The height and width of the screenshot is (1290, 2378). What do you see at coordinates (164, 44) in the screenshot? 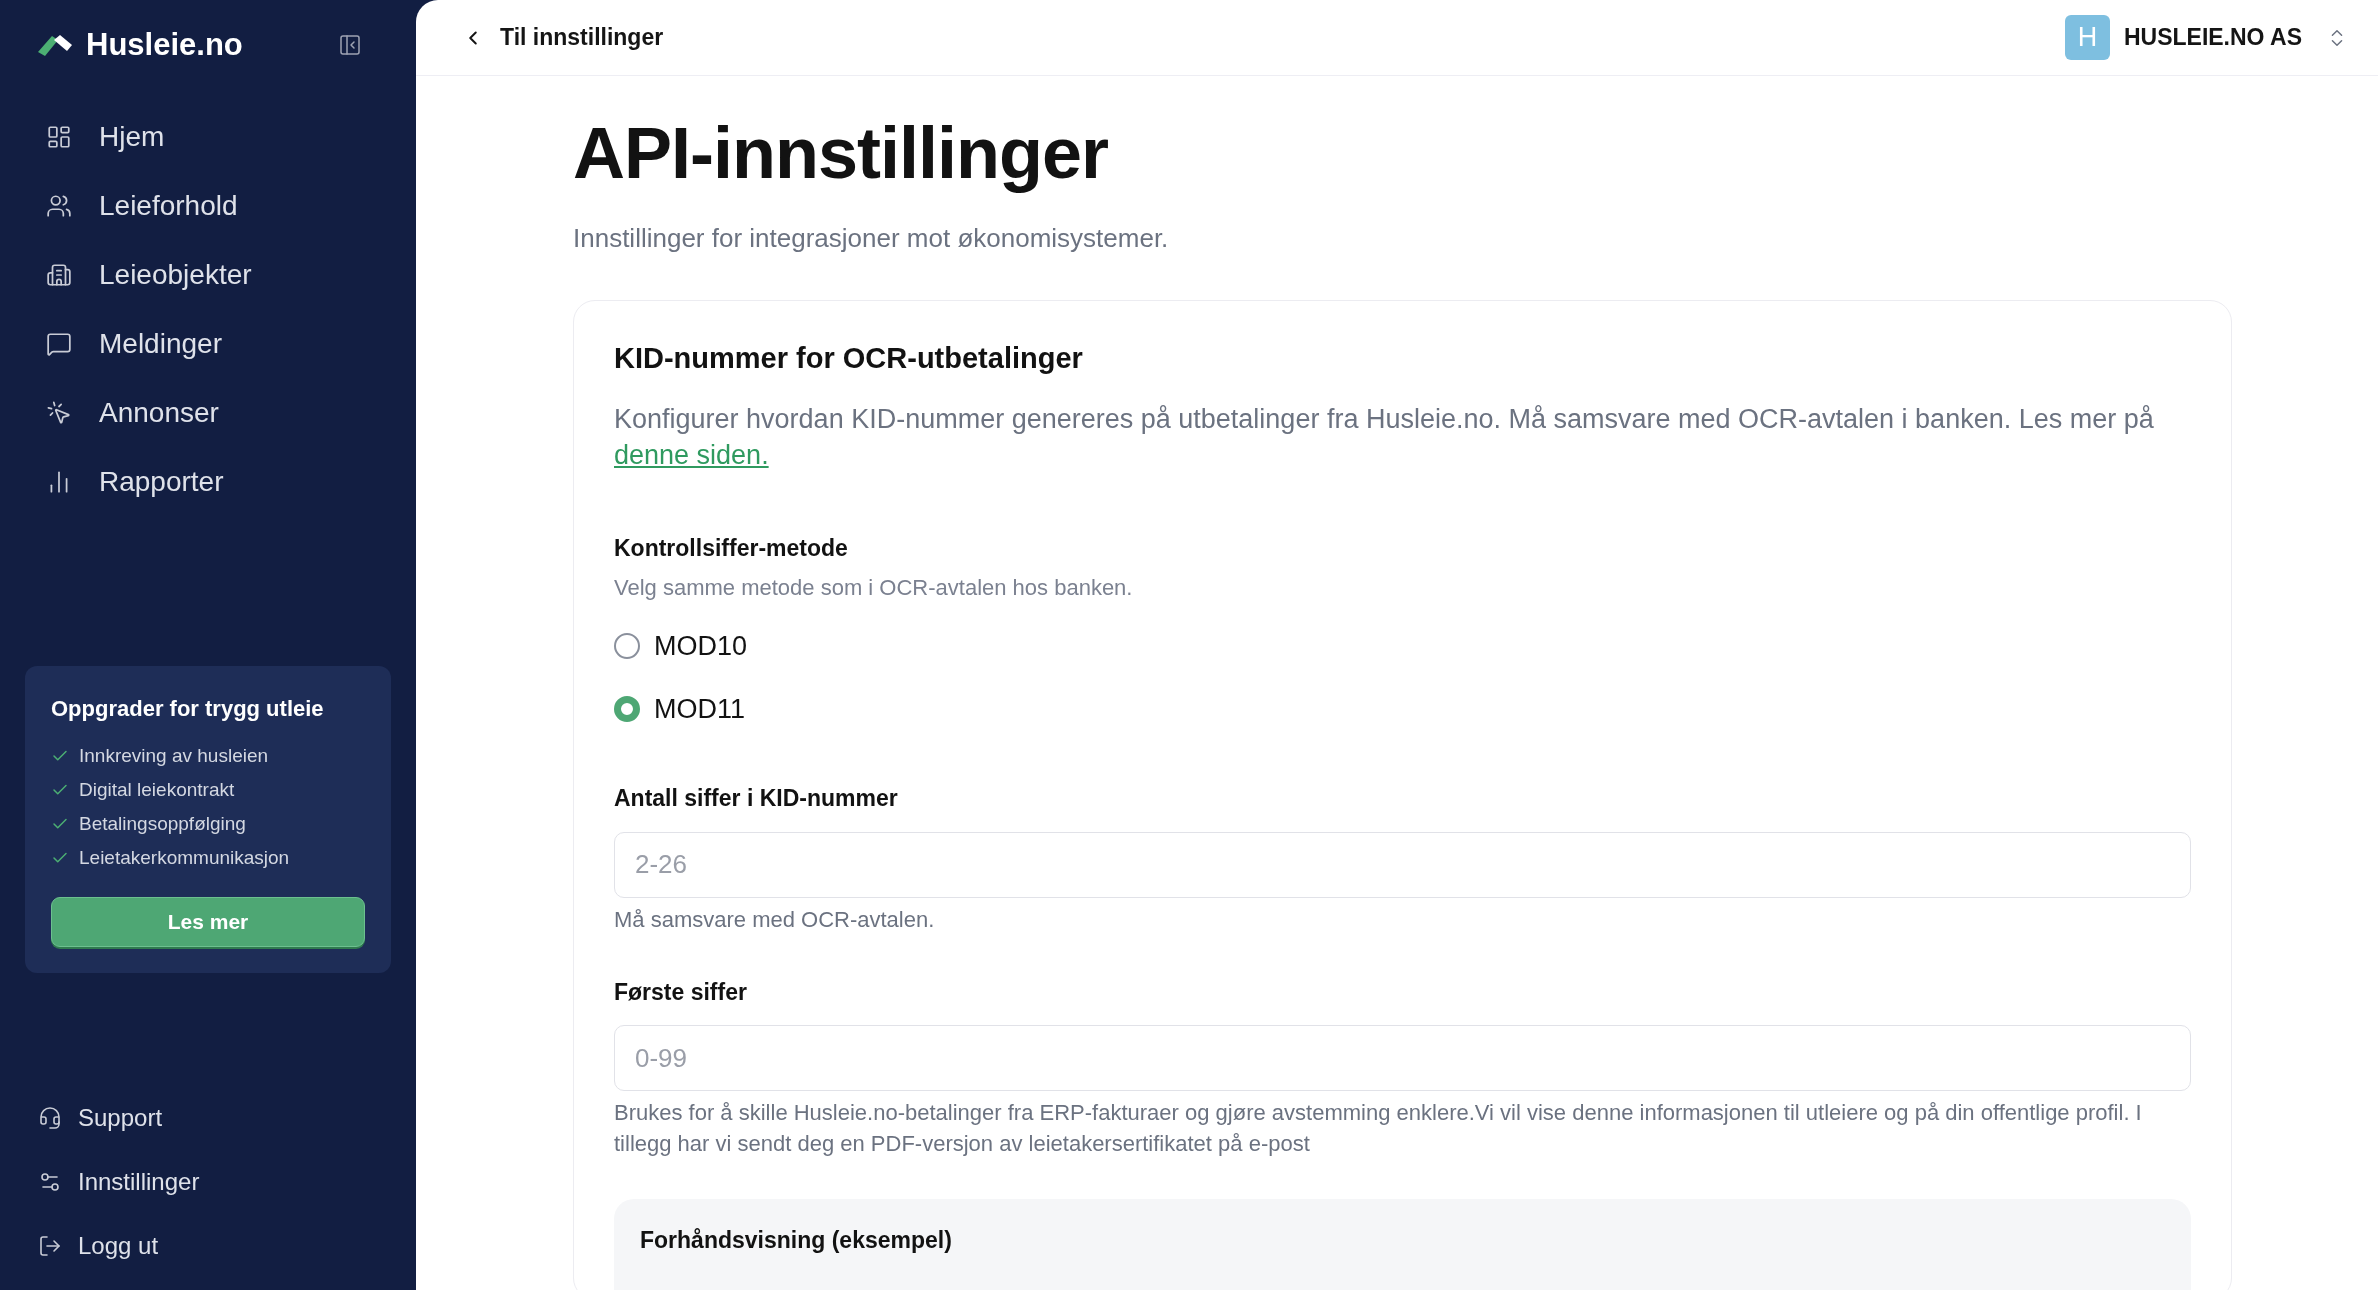
I see `brand-name: Husleie.no` at bounding box center [164, 44].